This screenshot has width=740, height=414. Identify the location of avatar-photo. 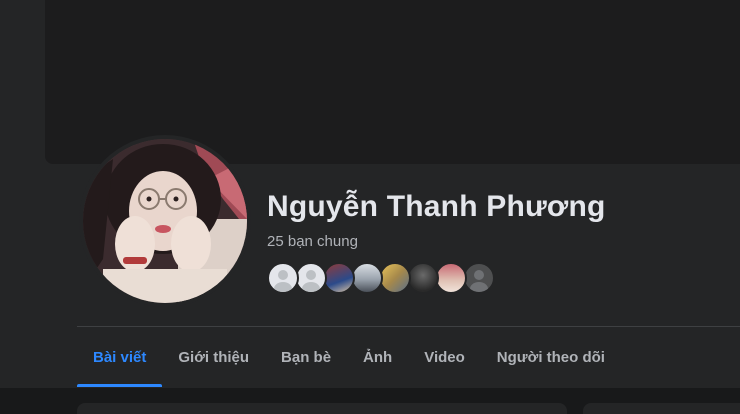
(165, 221).